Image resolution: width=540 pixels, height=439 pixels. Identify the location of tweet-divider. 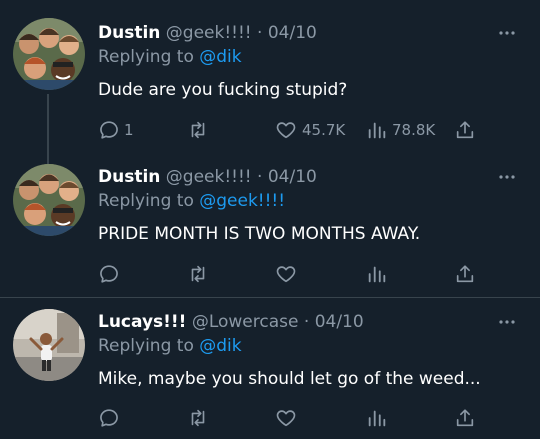
(270, 297).